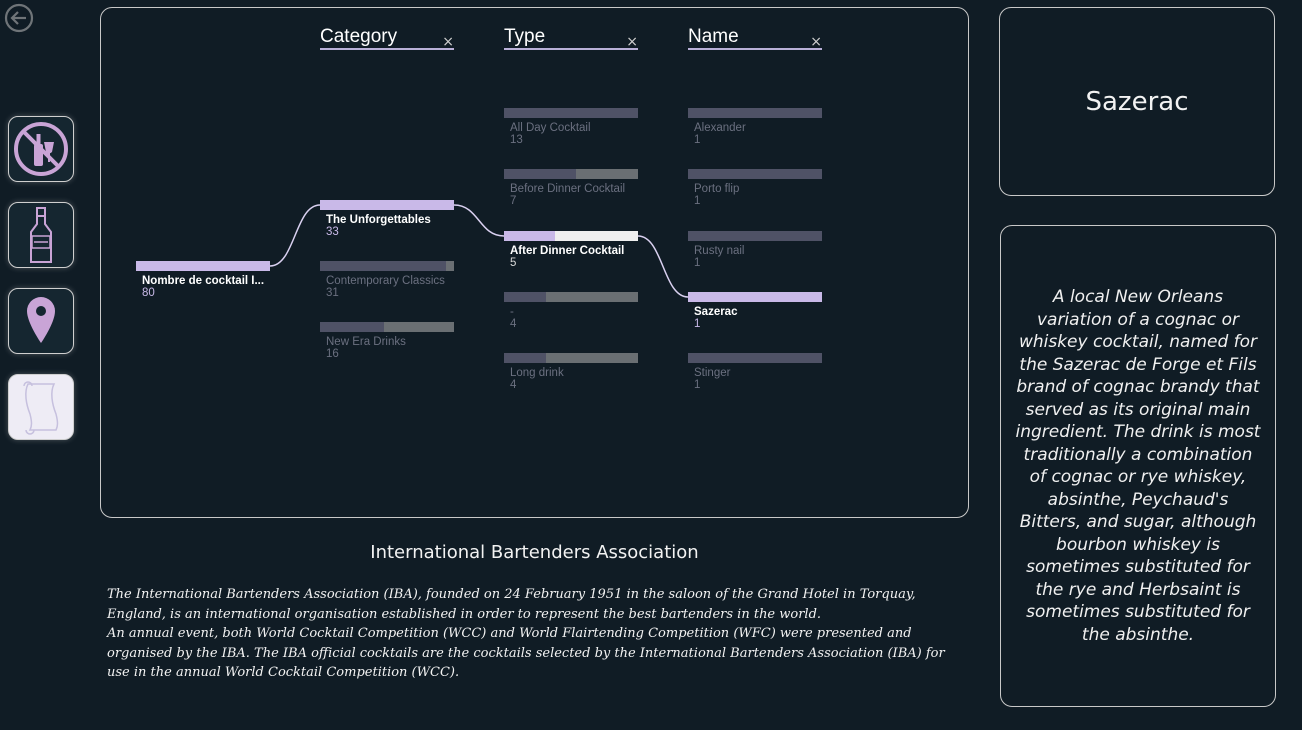 The height and width of the screenshot is (730, 1302). I want to click on node-label: Before Dinner Cocktail, so click(568, 189).